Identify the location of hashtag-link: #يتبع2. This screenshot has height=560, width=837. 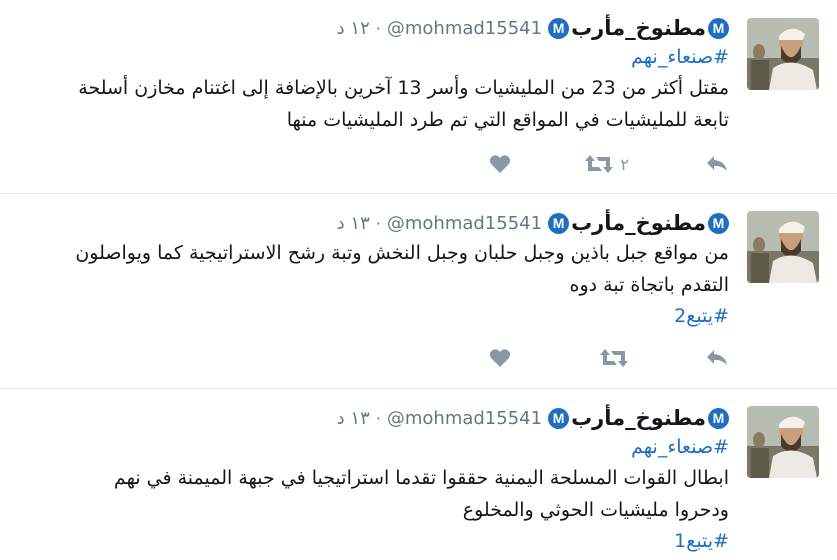
(374, 316).